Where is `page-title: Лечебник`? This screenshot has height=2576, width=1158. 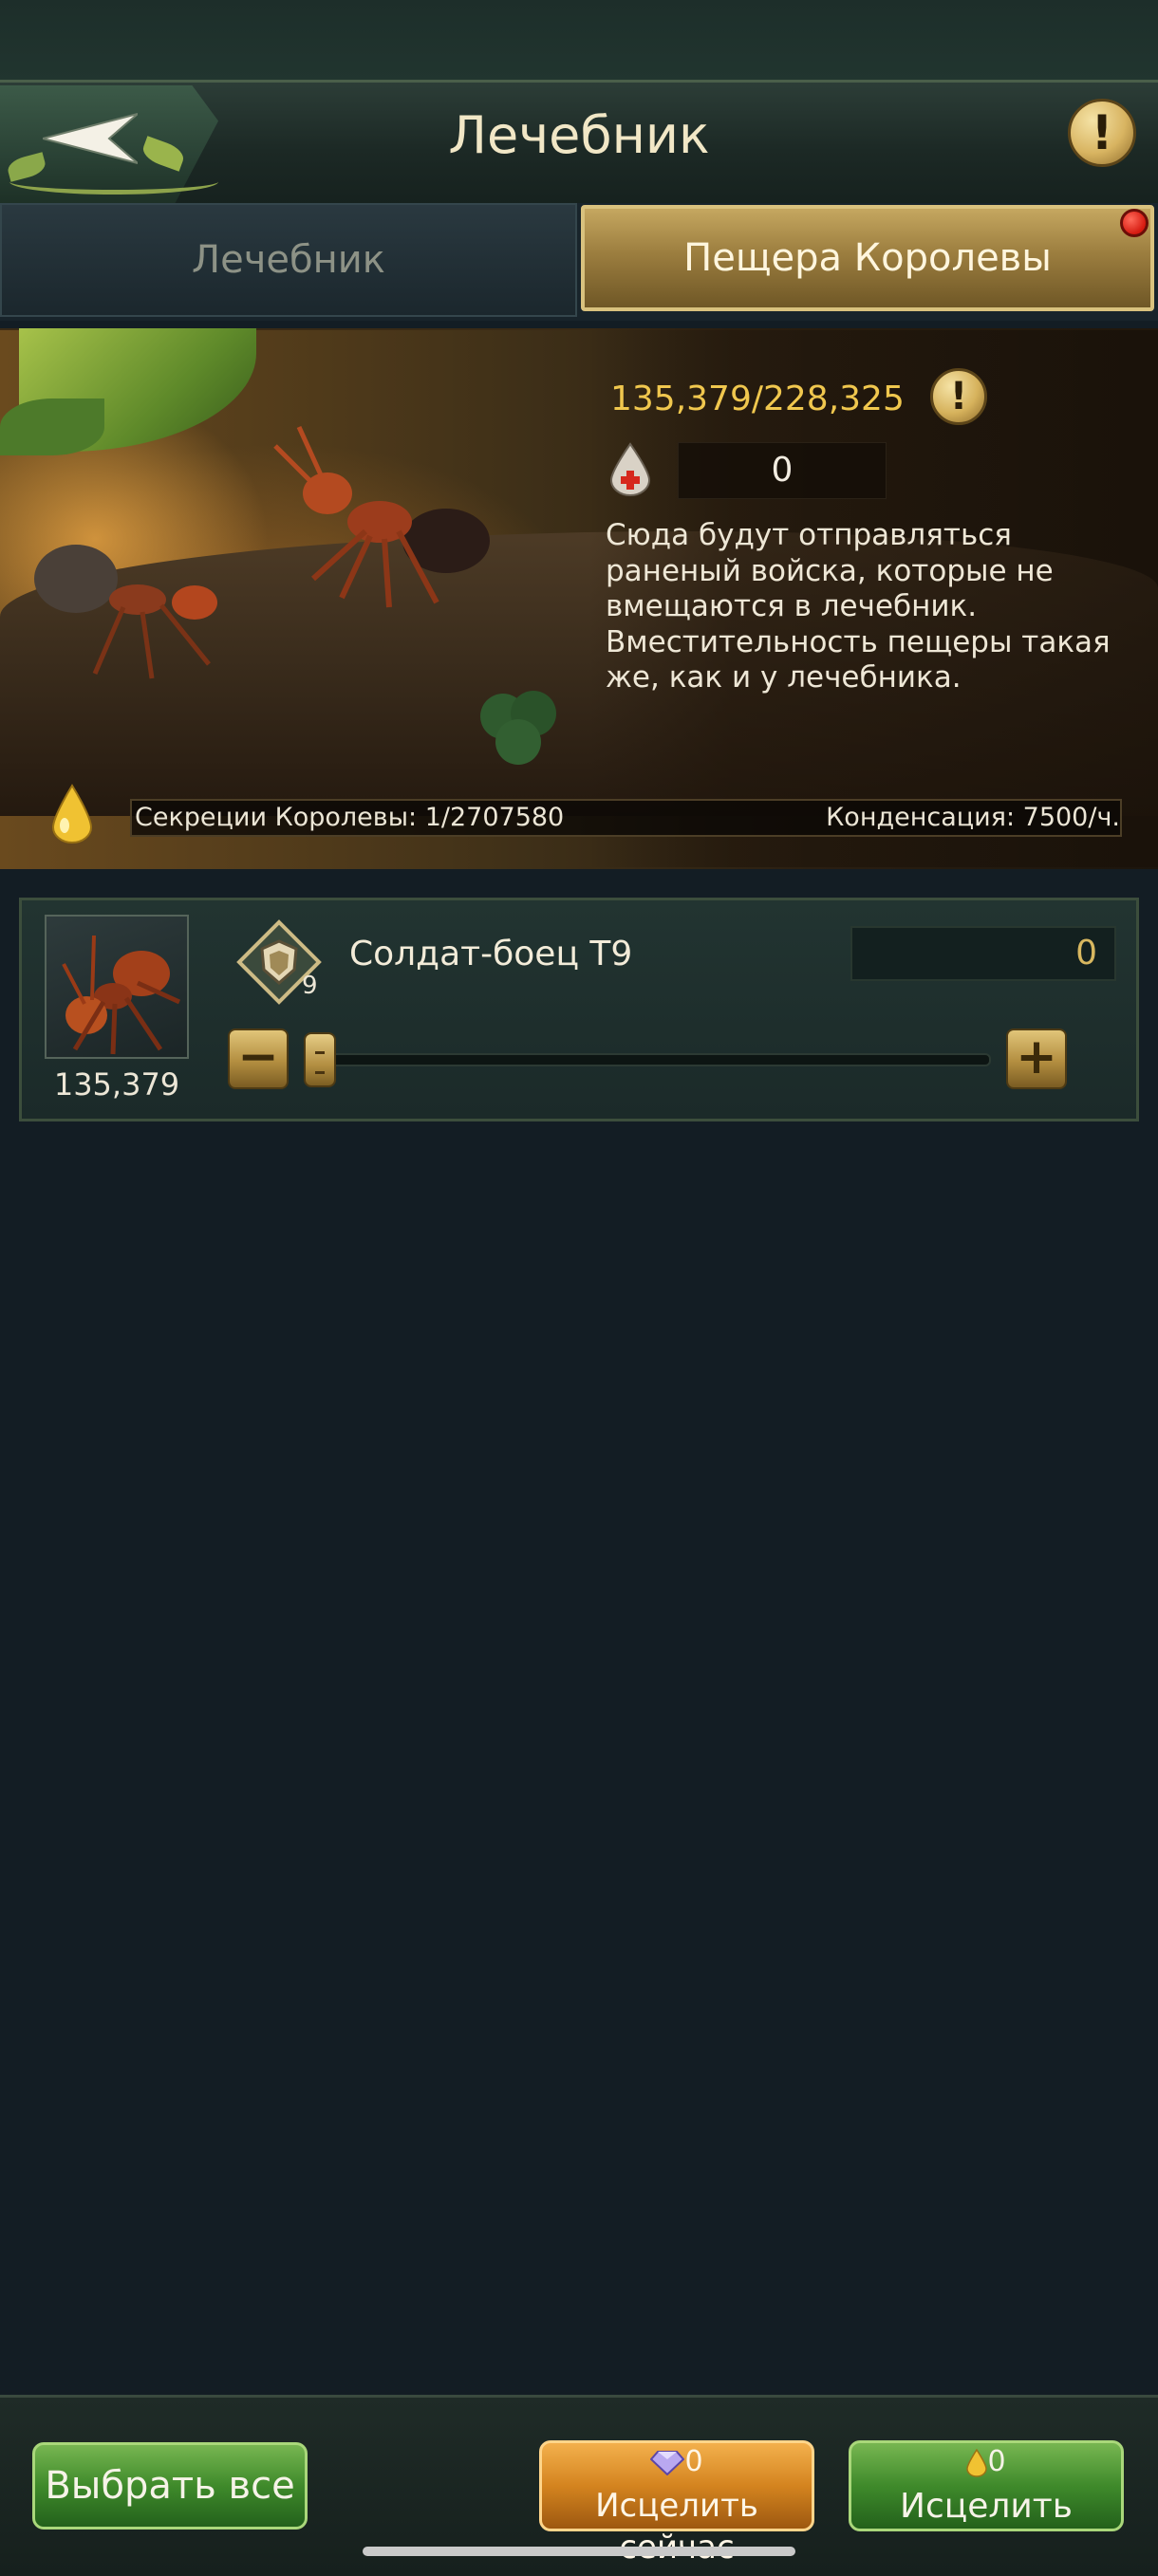 page-title: Лечебник is located at coordinates (579, 135).